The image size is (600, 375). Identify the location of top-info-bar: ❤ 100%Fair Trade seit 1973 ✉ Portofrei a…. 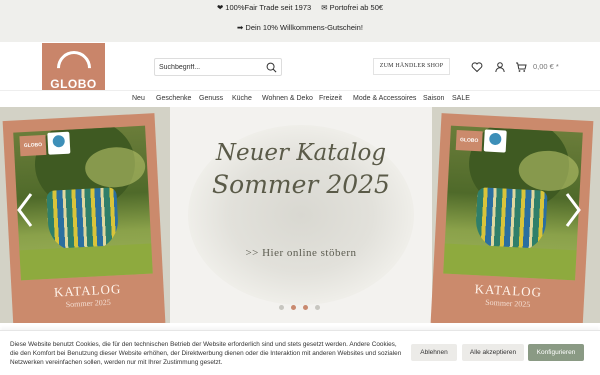
(300, 21).